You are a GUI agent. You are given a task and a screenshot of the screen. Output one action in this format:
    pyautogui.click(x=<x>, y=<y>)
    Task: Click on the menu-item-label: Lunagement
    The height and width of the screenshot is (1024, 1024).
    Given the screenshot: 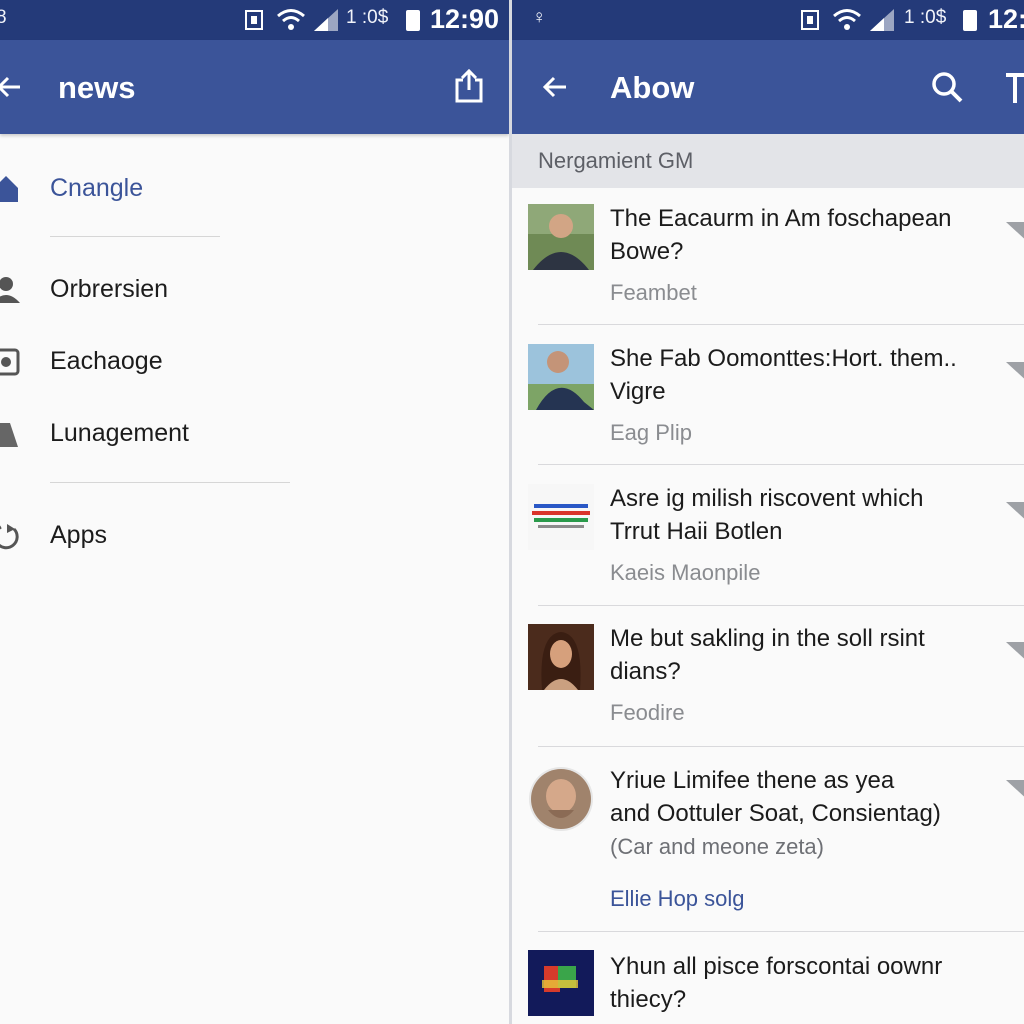 What is the action you would take?
    pyautogui.click(x=120, y=433)
    